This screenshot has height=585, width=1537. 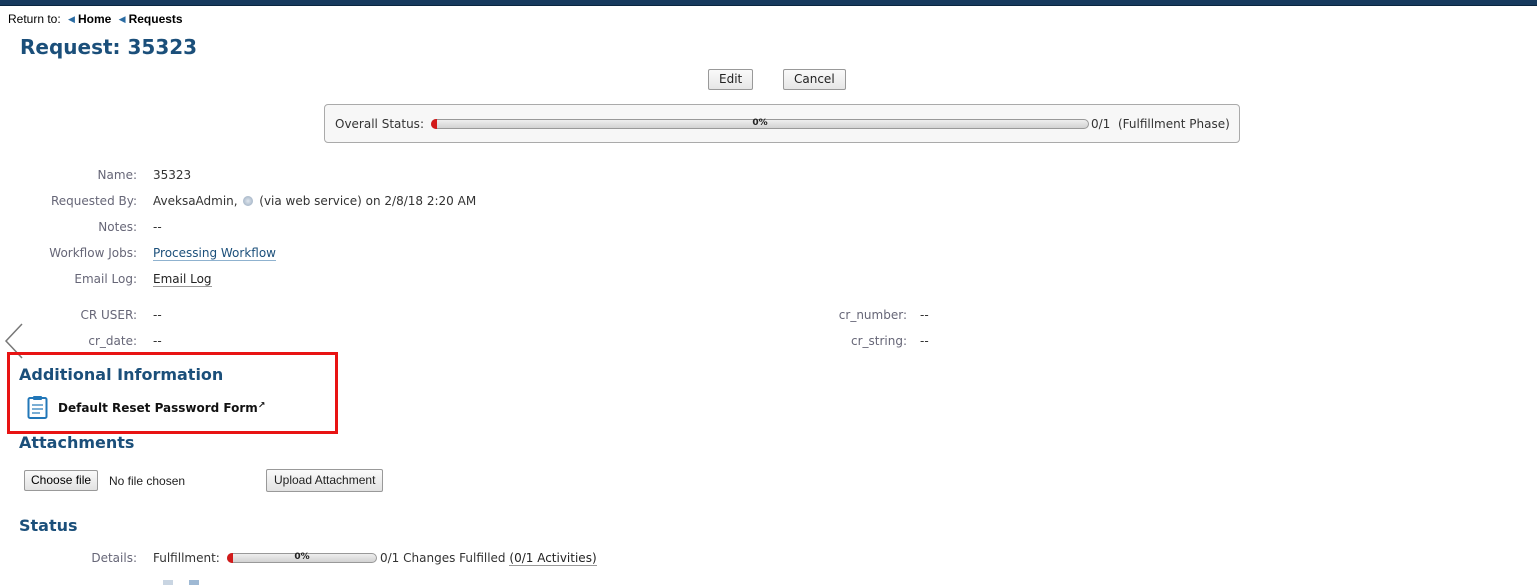 What do you see at coordinates (248, 201) in the screenshot?
I see `info-icon` at bounding box center [248, 201].